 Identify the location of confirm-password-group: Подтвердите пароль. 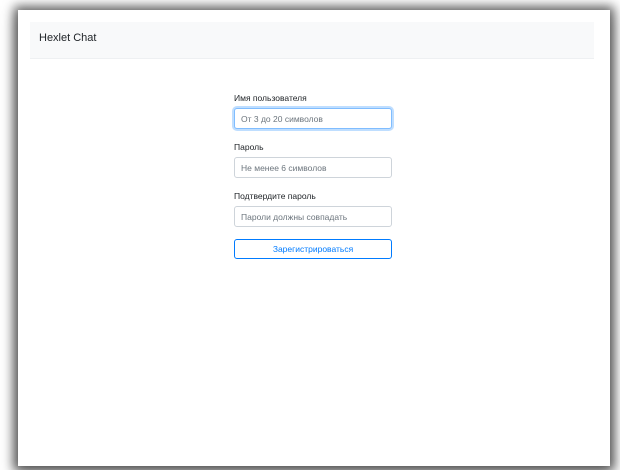
(313, 209).